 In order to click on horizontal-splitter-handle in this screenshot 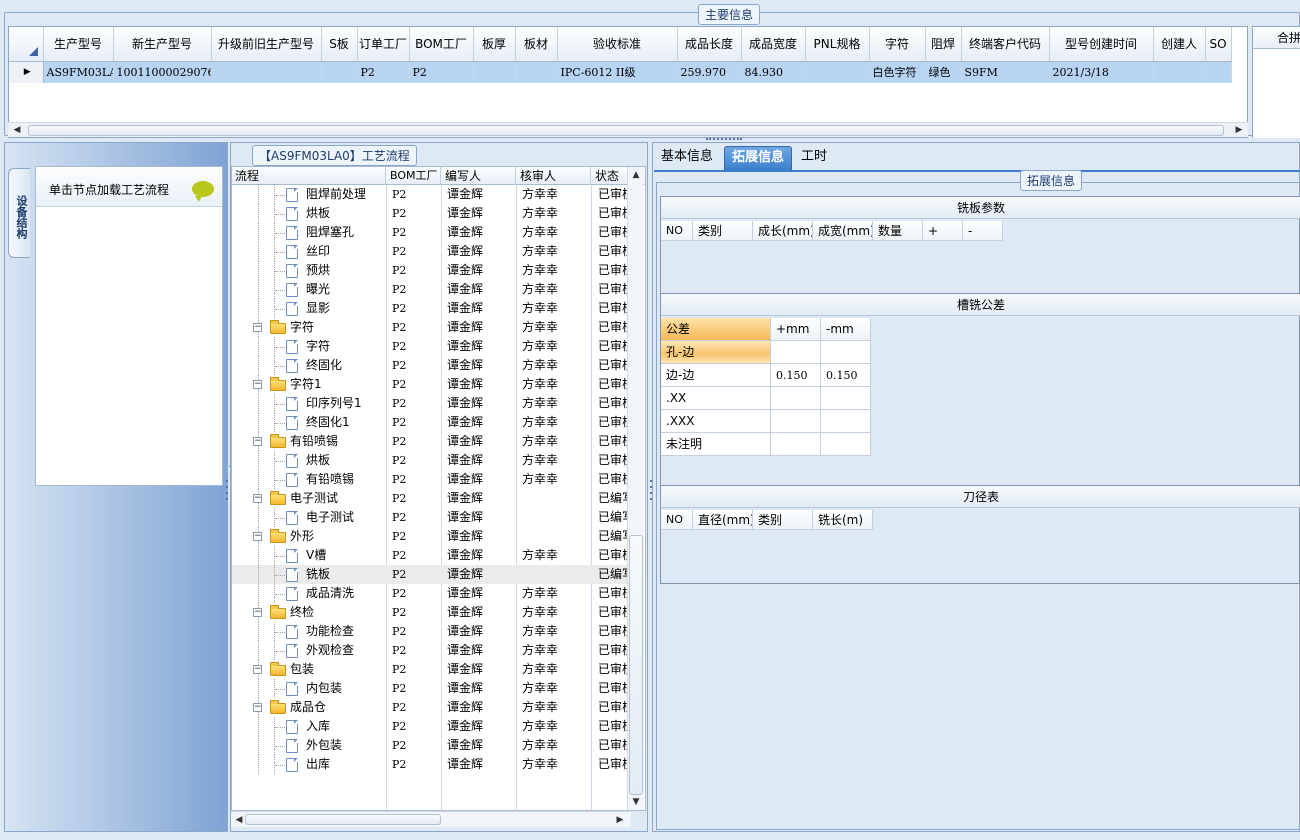, I will do `click(724, 139)`.